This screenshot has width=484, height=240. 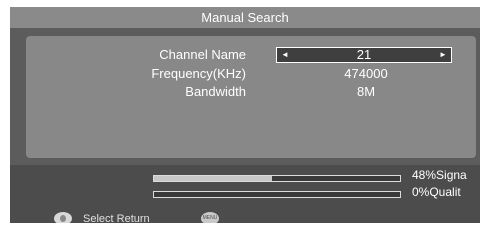 I want to click on bandwidth-label: Bandwidth, so click(x=215, y=91).